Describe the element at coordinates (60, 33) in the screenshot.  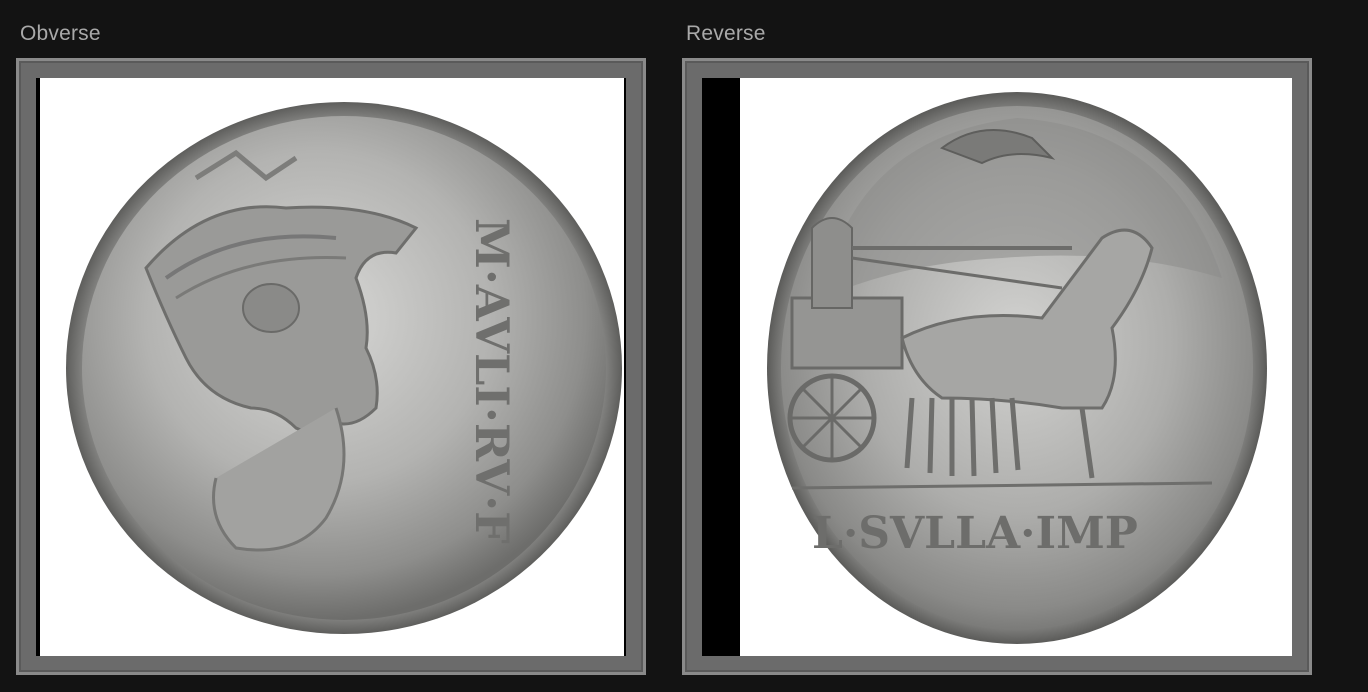
I see `obverse-label: Obverse` at that location.